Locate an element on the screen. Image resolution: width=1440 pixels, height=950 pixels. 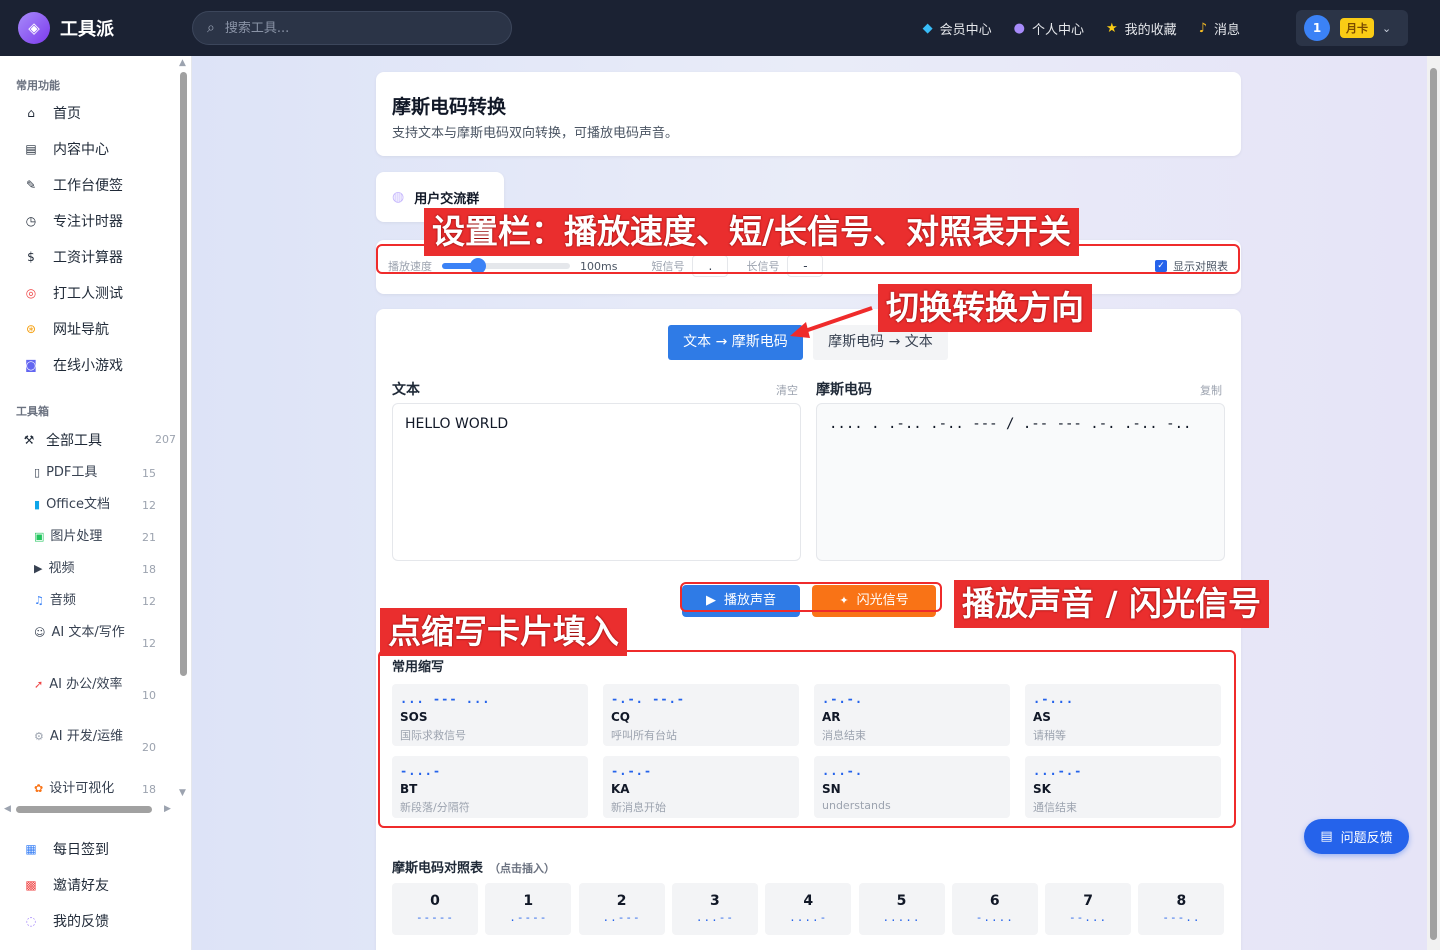
sidebar-item-ai-office: ➚ AI 办公/效率 is located at coordinates (88, 685).